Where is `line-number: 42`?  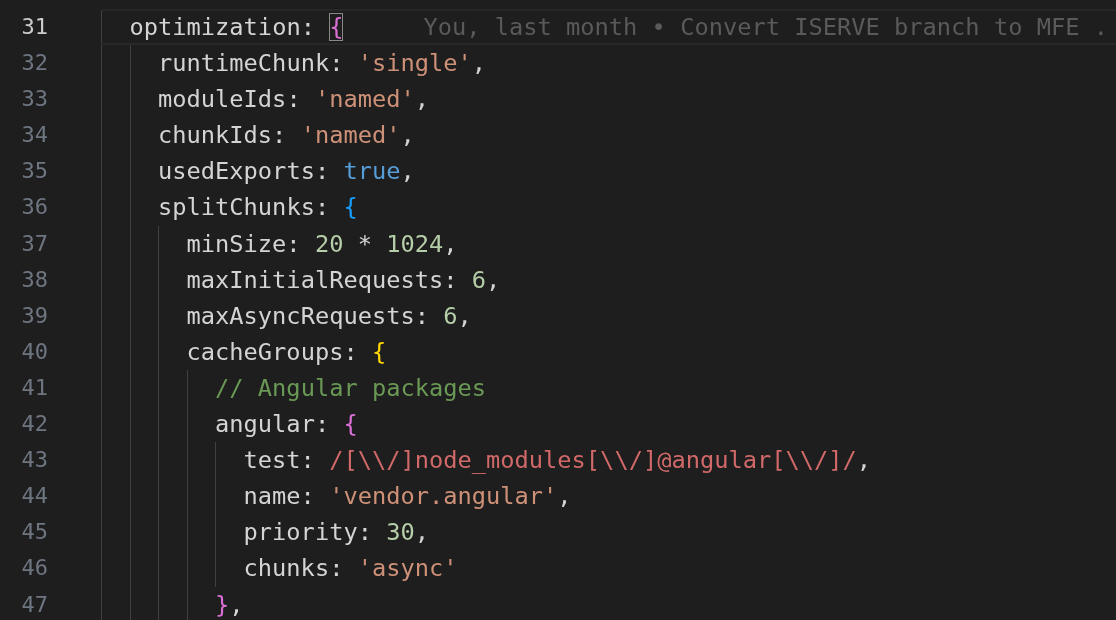 line-number: 42 is located at coordinates (34, 424).